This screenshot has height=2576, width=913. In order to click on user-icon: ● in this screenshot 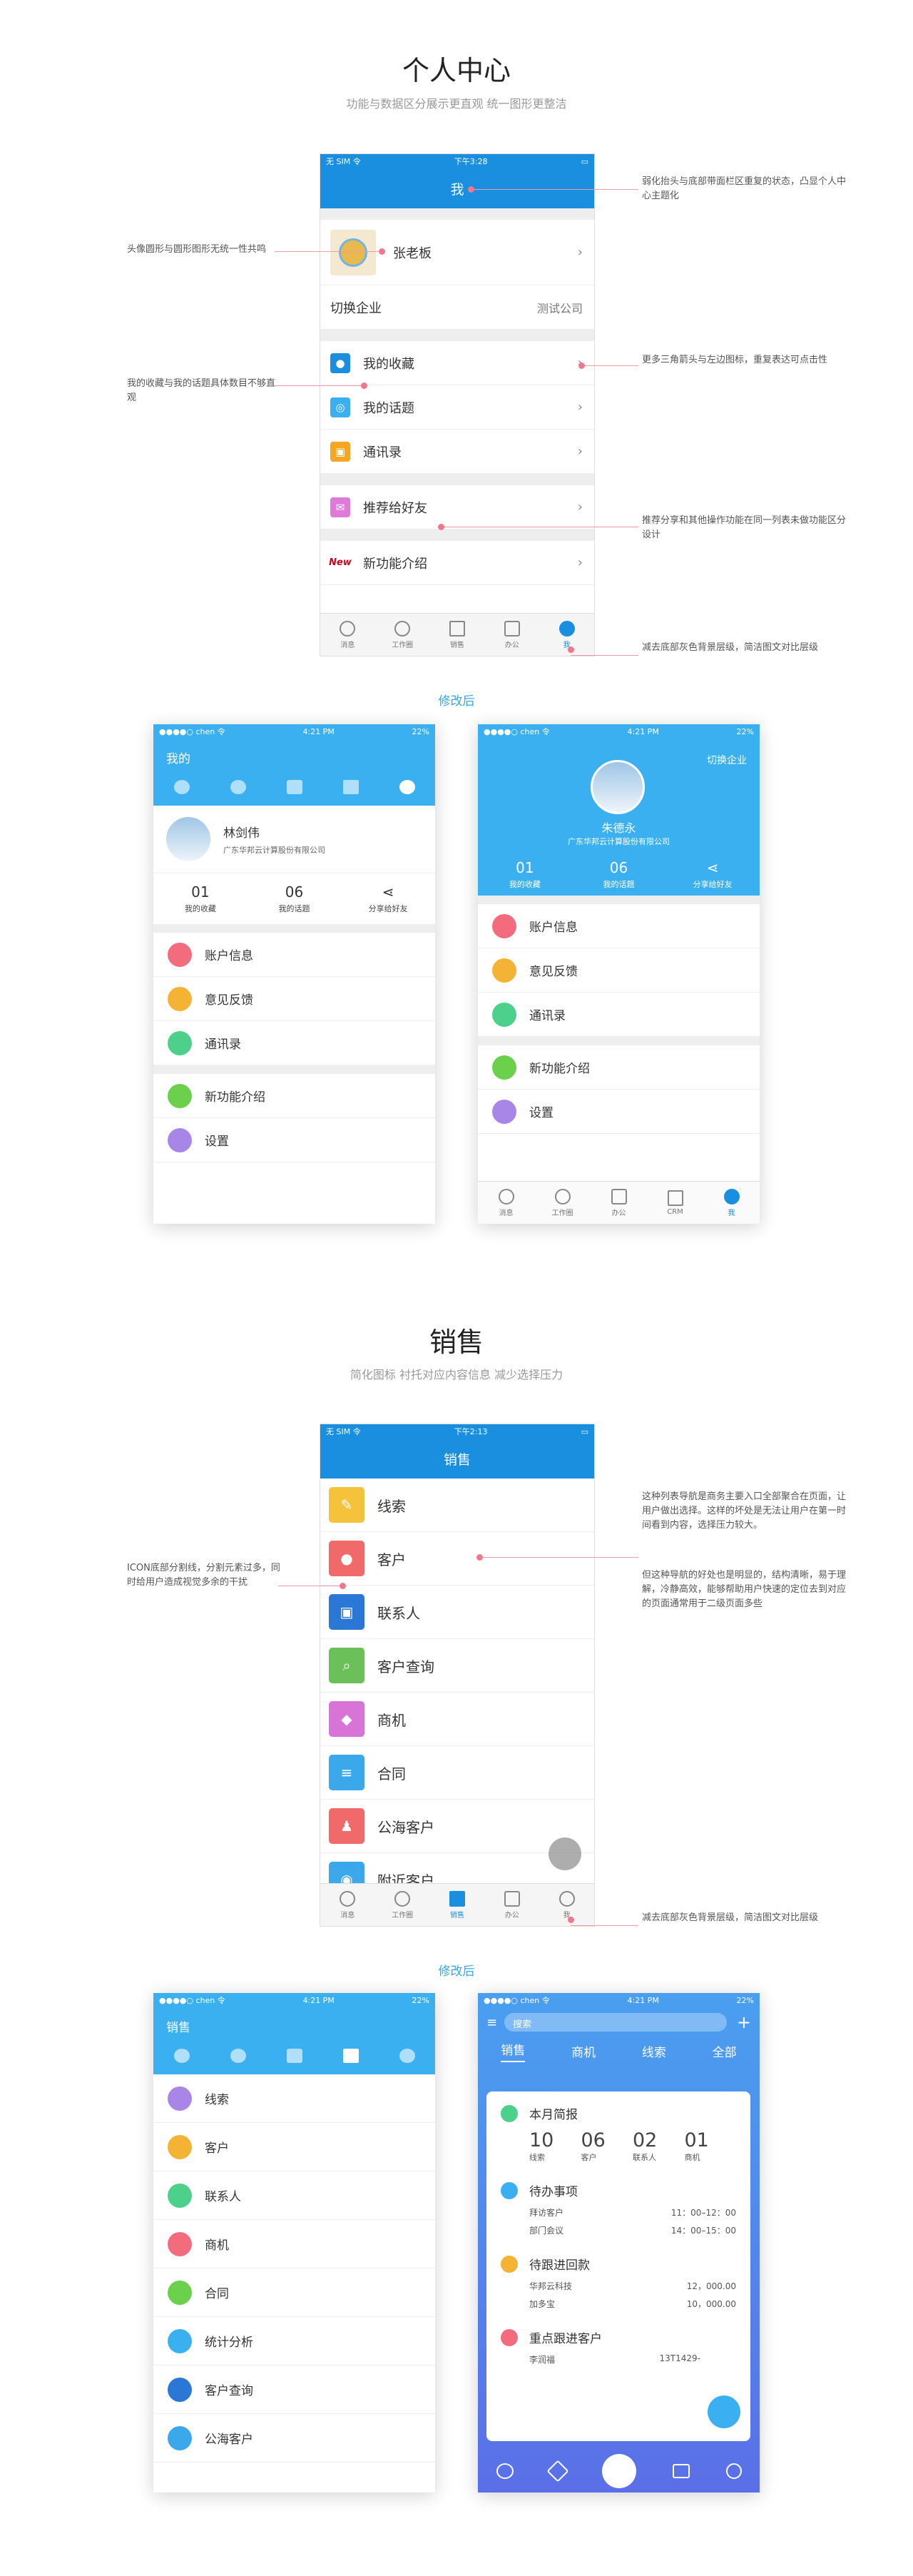, I will do `click(346, 1558)`.